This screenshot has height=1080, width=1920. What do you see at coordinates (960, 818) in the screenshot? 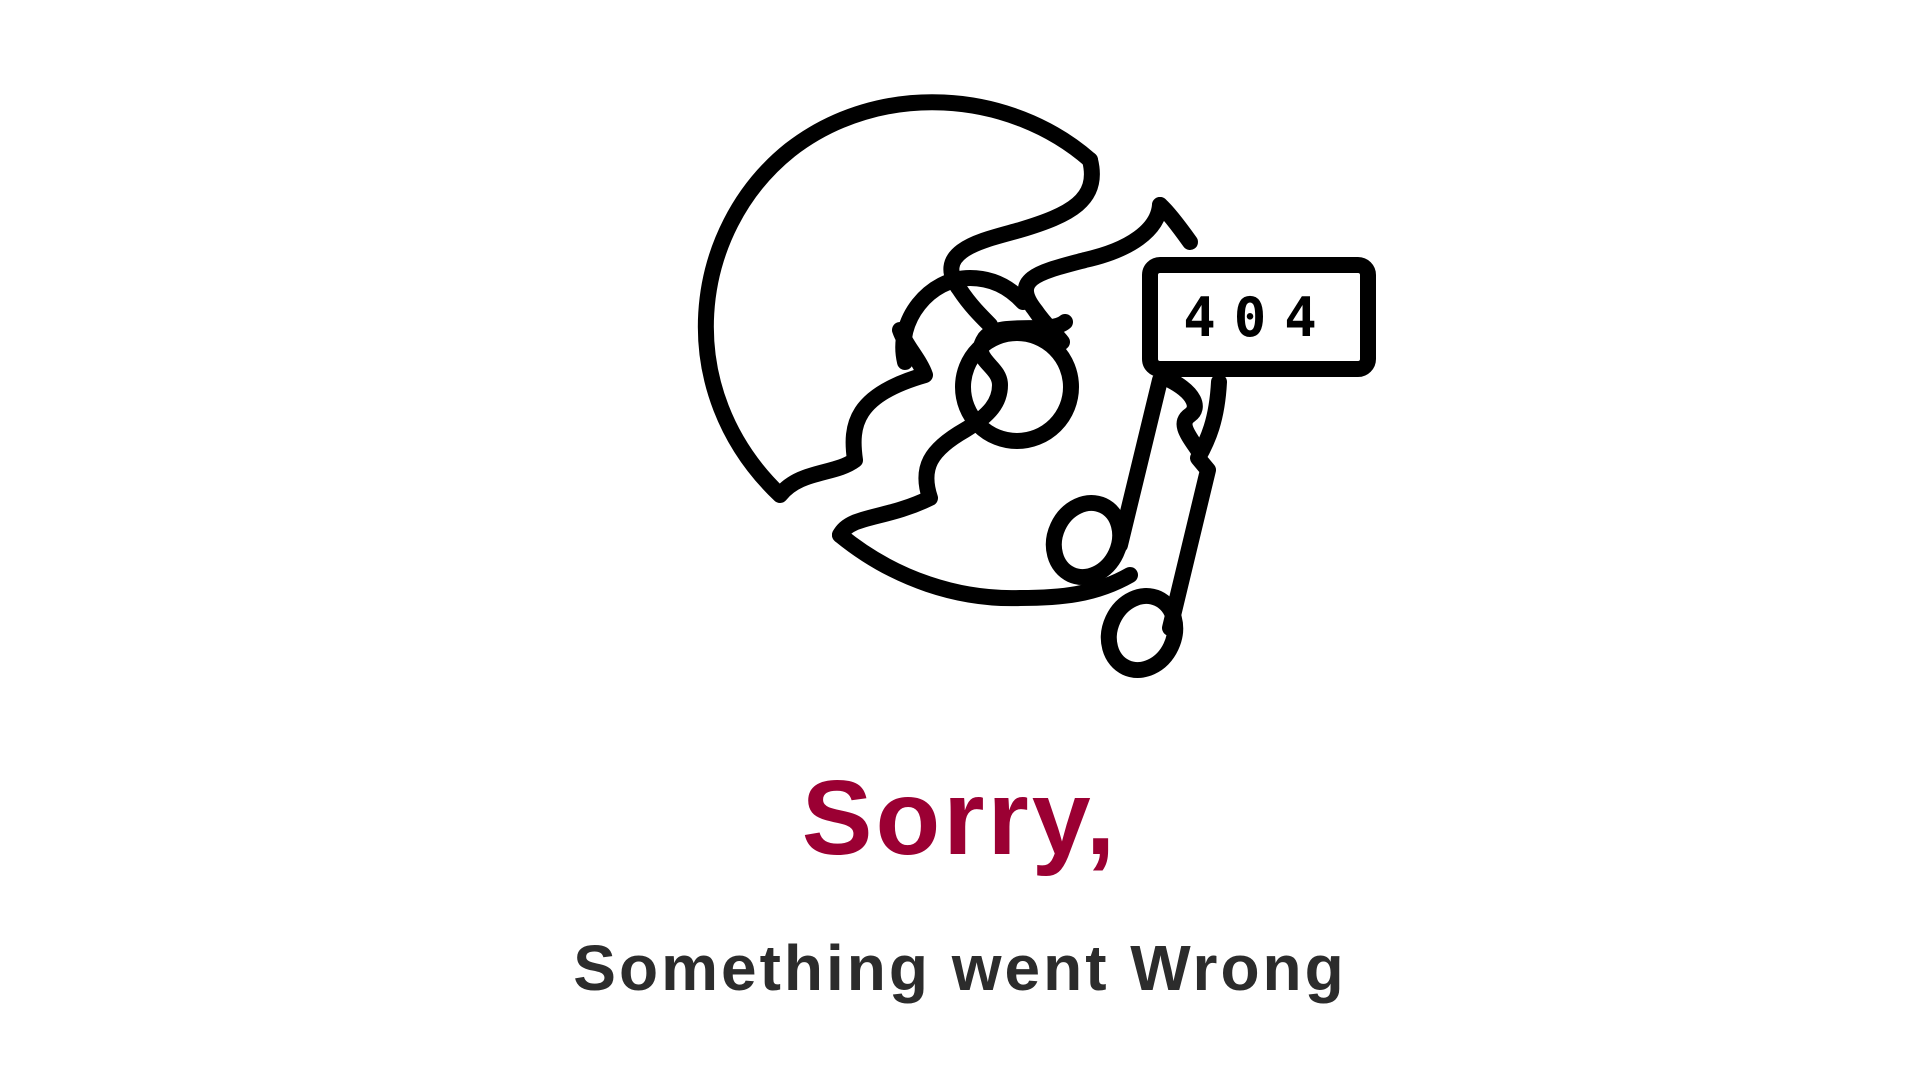
I see `error-headline: Sorry,` at bounding box center [960, 818].